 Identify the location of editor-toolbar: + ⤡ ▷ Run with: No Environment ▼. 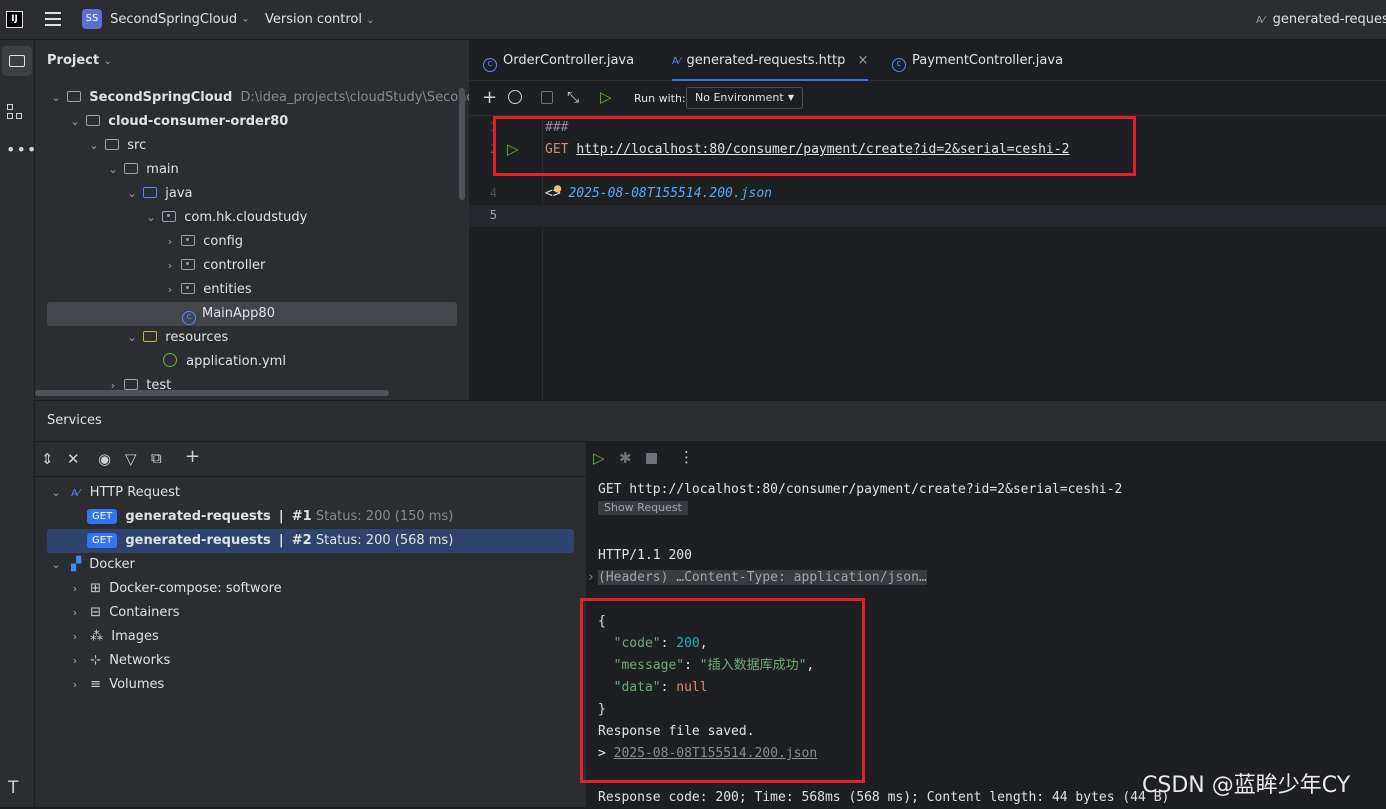
(927, 98).